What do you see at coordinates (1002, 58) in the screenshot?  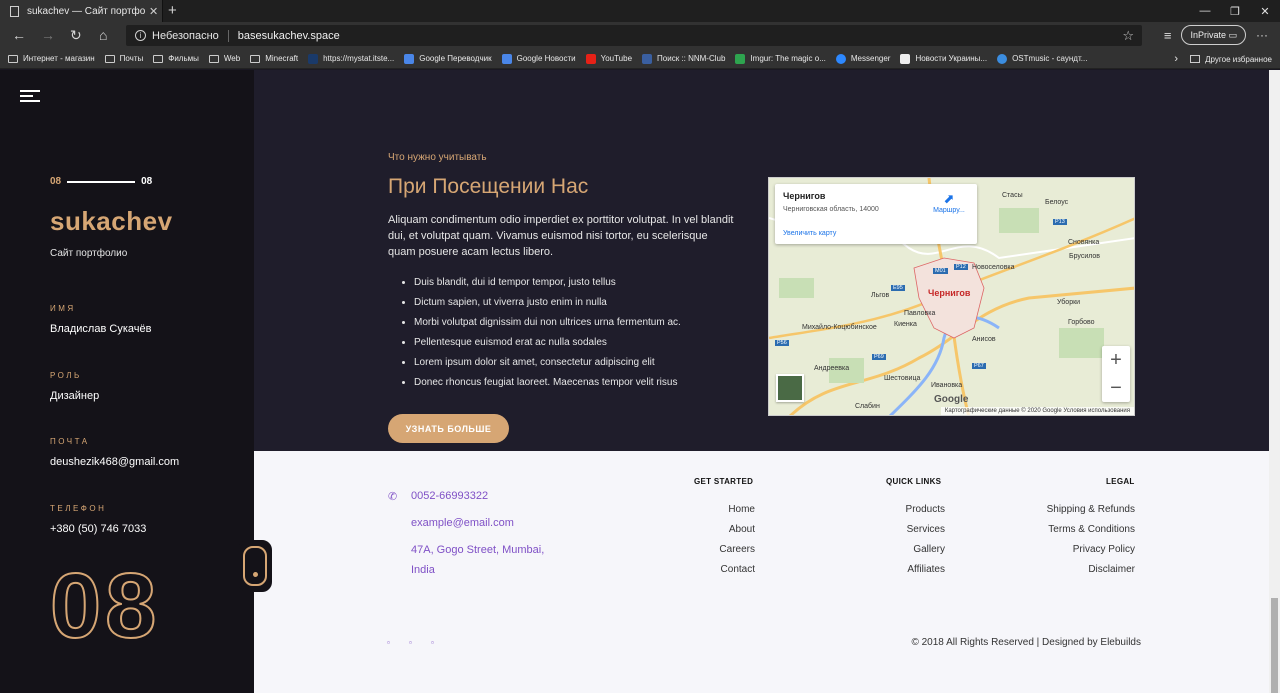 I see `music-icon` at bounding box center [1002, 58].